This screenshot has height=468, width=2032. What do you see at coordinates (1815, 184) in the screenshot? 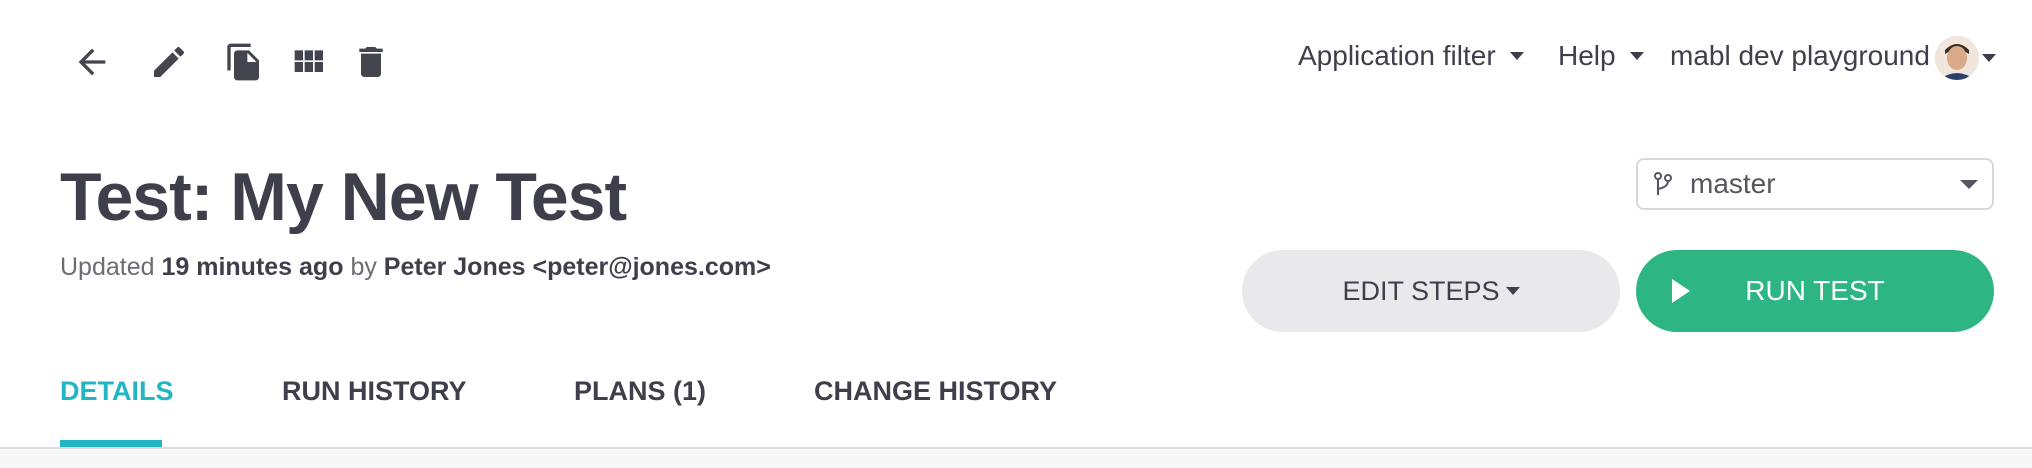
I see `branch-select: master` at bounding box center [1815, 184].